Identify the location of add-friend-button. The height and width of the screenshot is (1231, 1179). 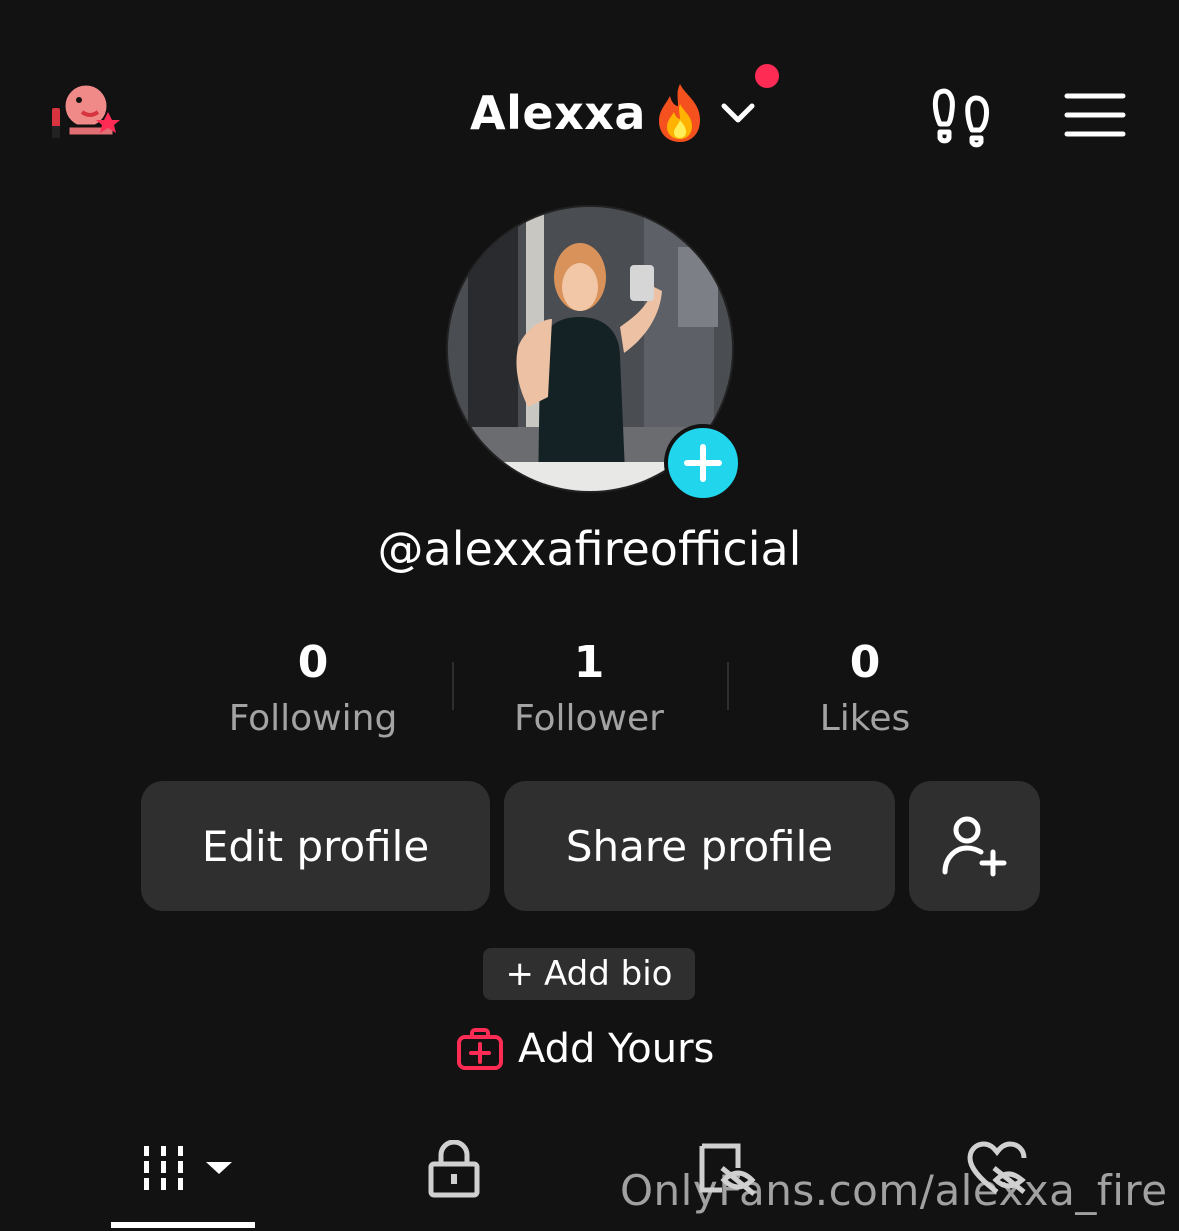
(974, 846).